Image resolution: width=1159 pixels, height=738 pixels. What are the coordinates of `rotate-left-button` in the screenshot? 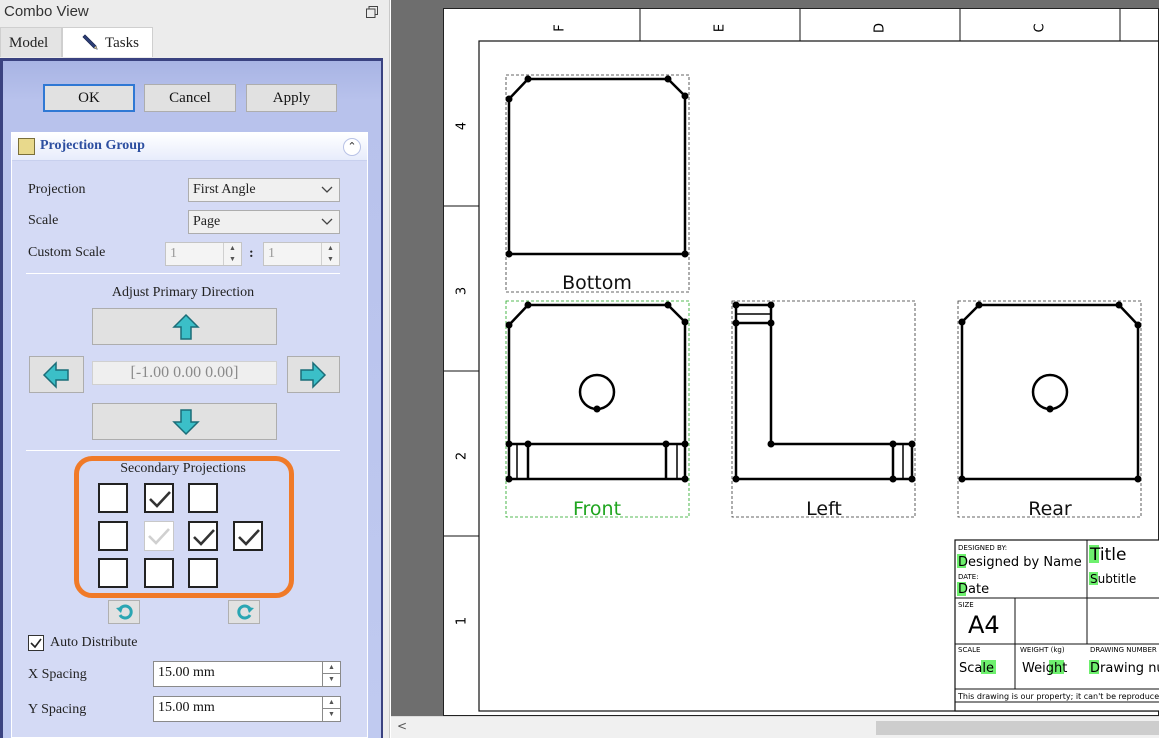 It's located at (56, 374).